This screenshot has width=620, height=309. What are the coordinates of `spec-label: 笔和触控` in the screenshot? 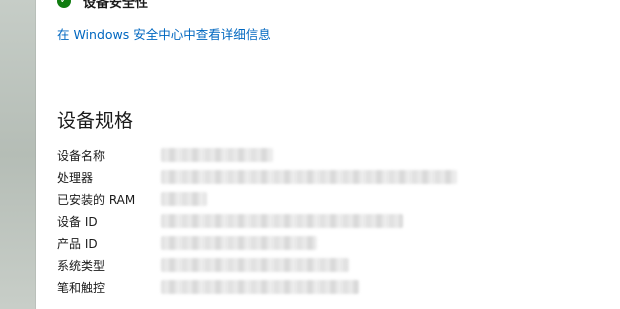 It's located at (81, 288).